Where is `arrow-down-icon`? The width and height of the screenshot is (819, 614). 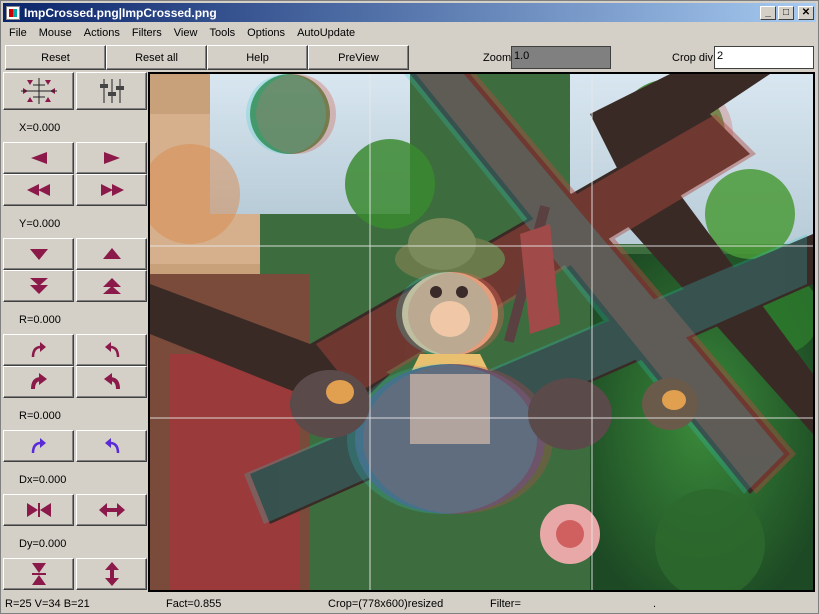 arrow-down-icon is located at coordinates (38, 254).